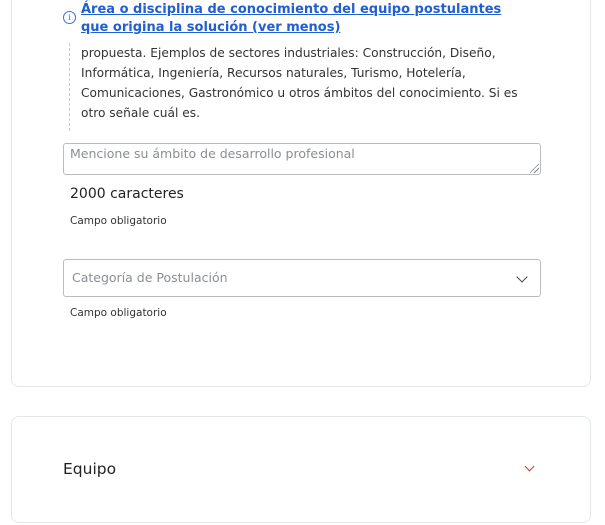 This screenshot has width=605, height=525. Describe the element at coordinates (127, 194) in the screenshot. I see `char-limit: 2000 caracteres` at that location.